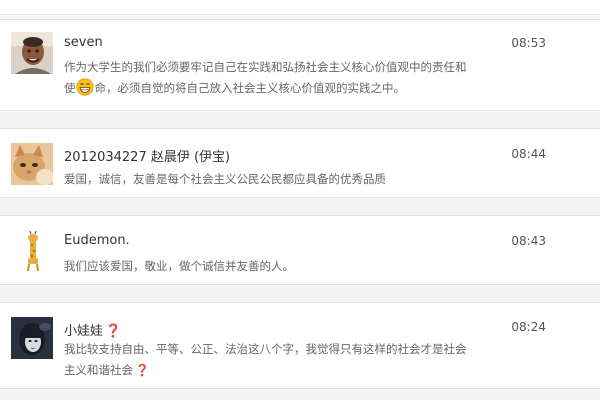 This screenshot has width=600, height=400. What do you see at coordinates (32, 164) in the screenshot?
I see `cat-photo-avatar` at bounding box center [32, 164].